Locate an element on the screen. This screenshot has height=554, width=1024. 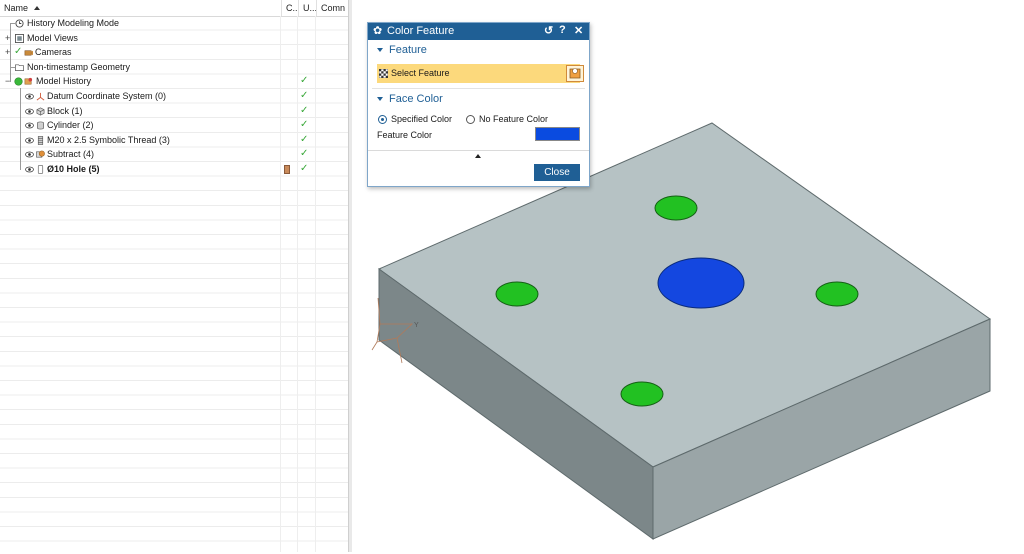
selection-checker-icon is located at coordinates (383, 73).